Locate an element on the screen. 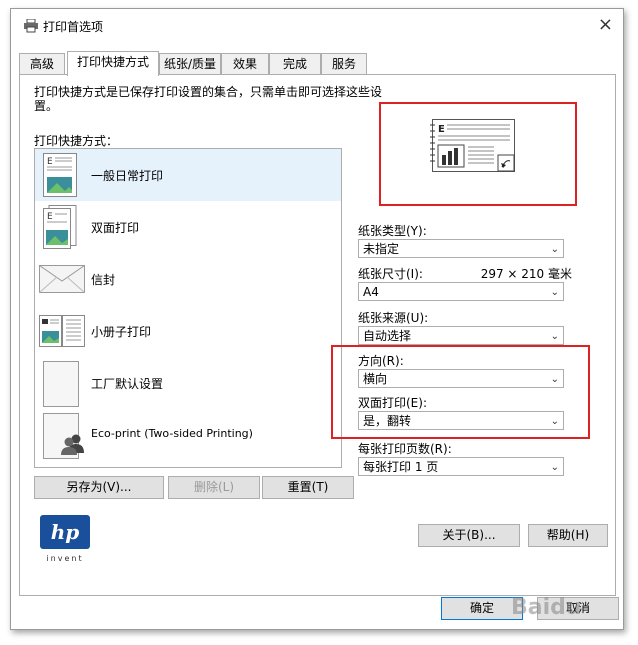 The width and height of the screenshot is (638, 645). duplex-document-icon: E is located at coordinates (60, 227).